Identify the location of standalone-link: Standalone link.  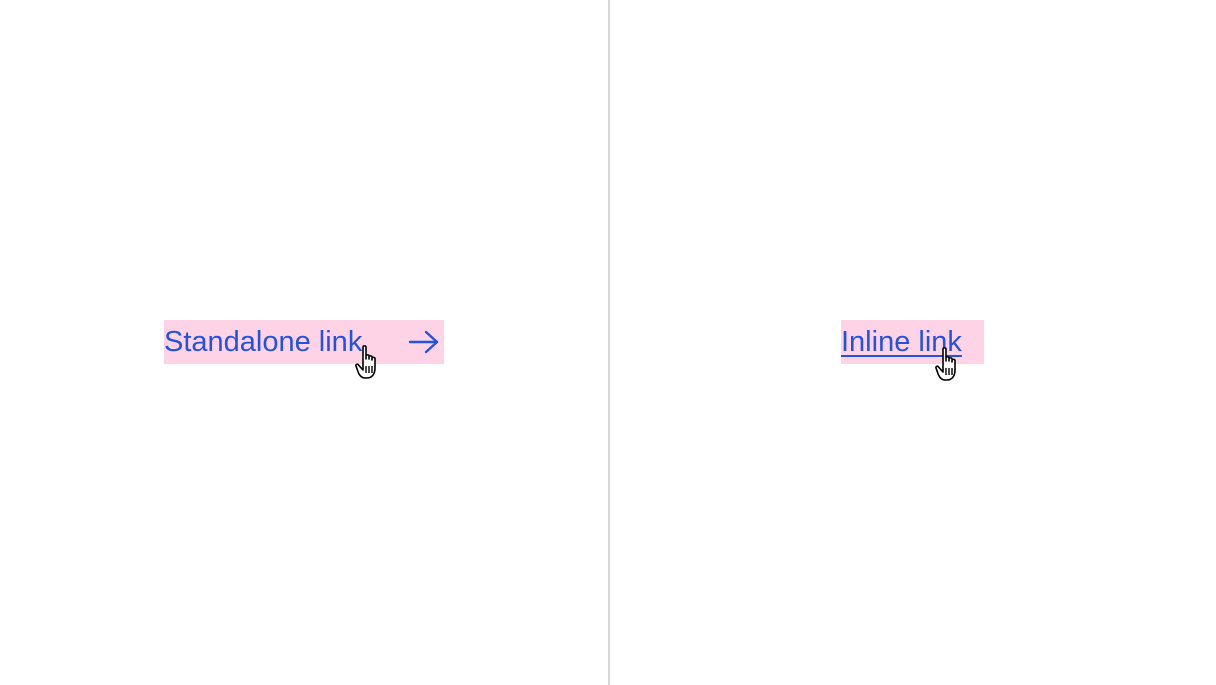
(304, 349).